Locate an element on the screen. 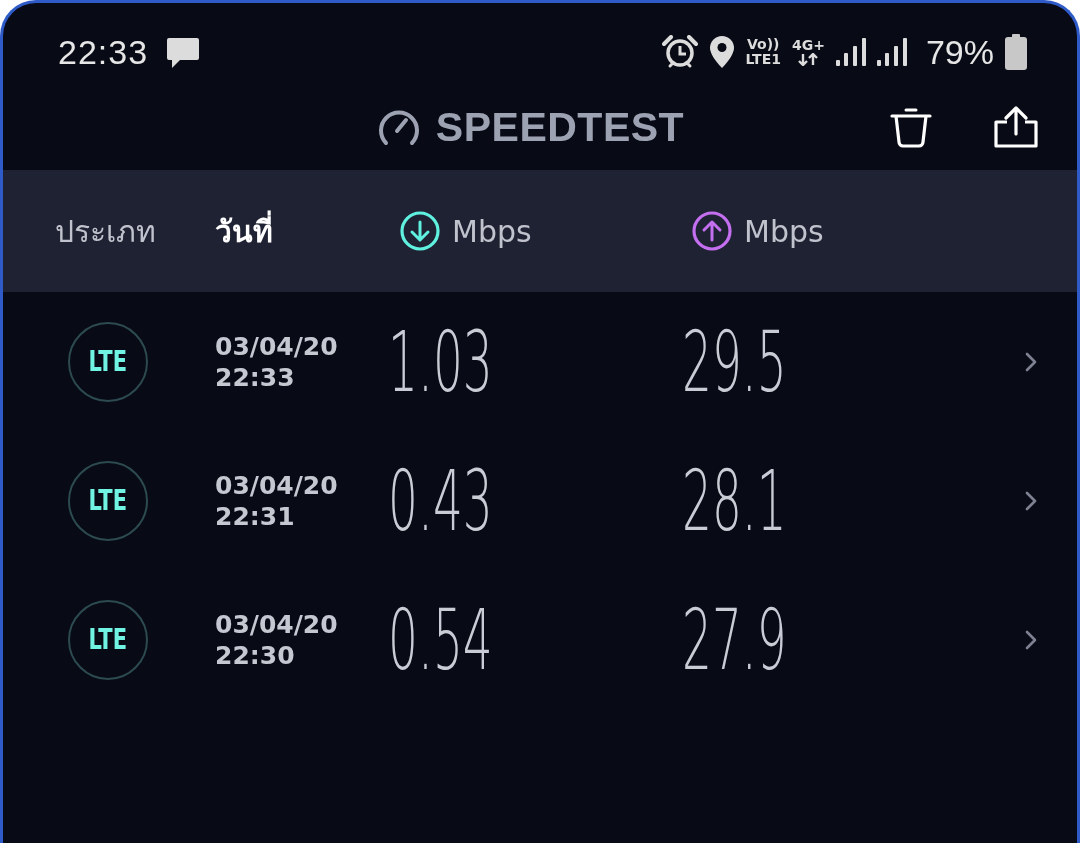 This screenshot has height=843, width=1080. share-button is located at coordinates (1016, 127).